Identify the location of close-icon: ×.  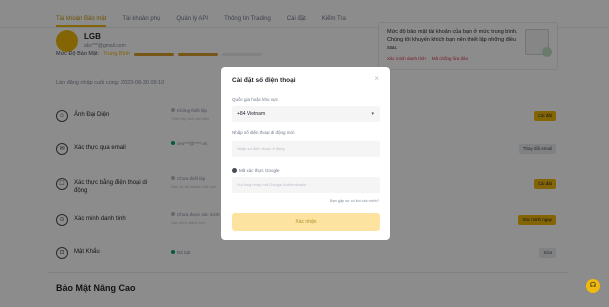
(376, 78).